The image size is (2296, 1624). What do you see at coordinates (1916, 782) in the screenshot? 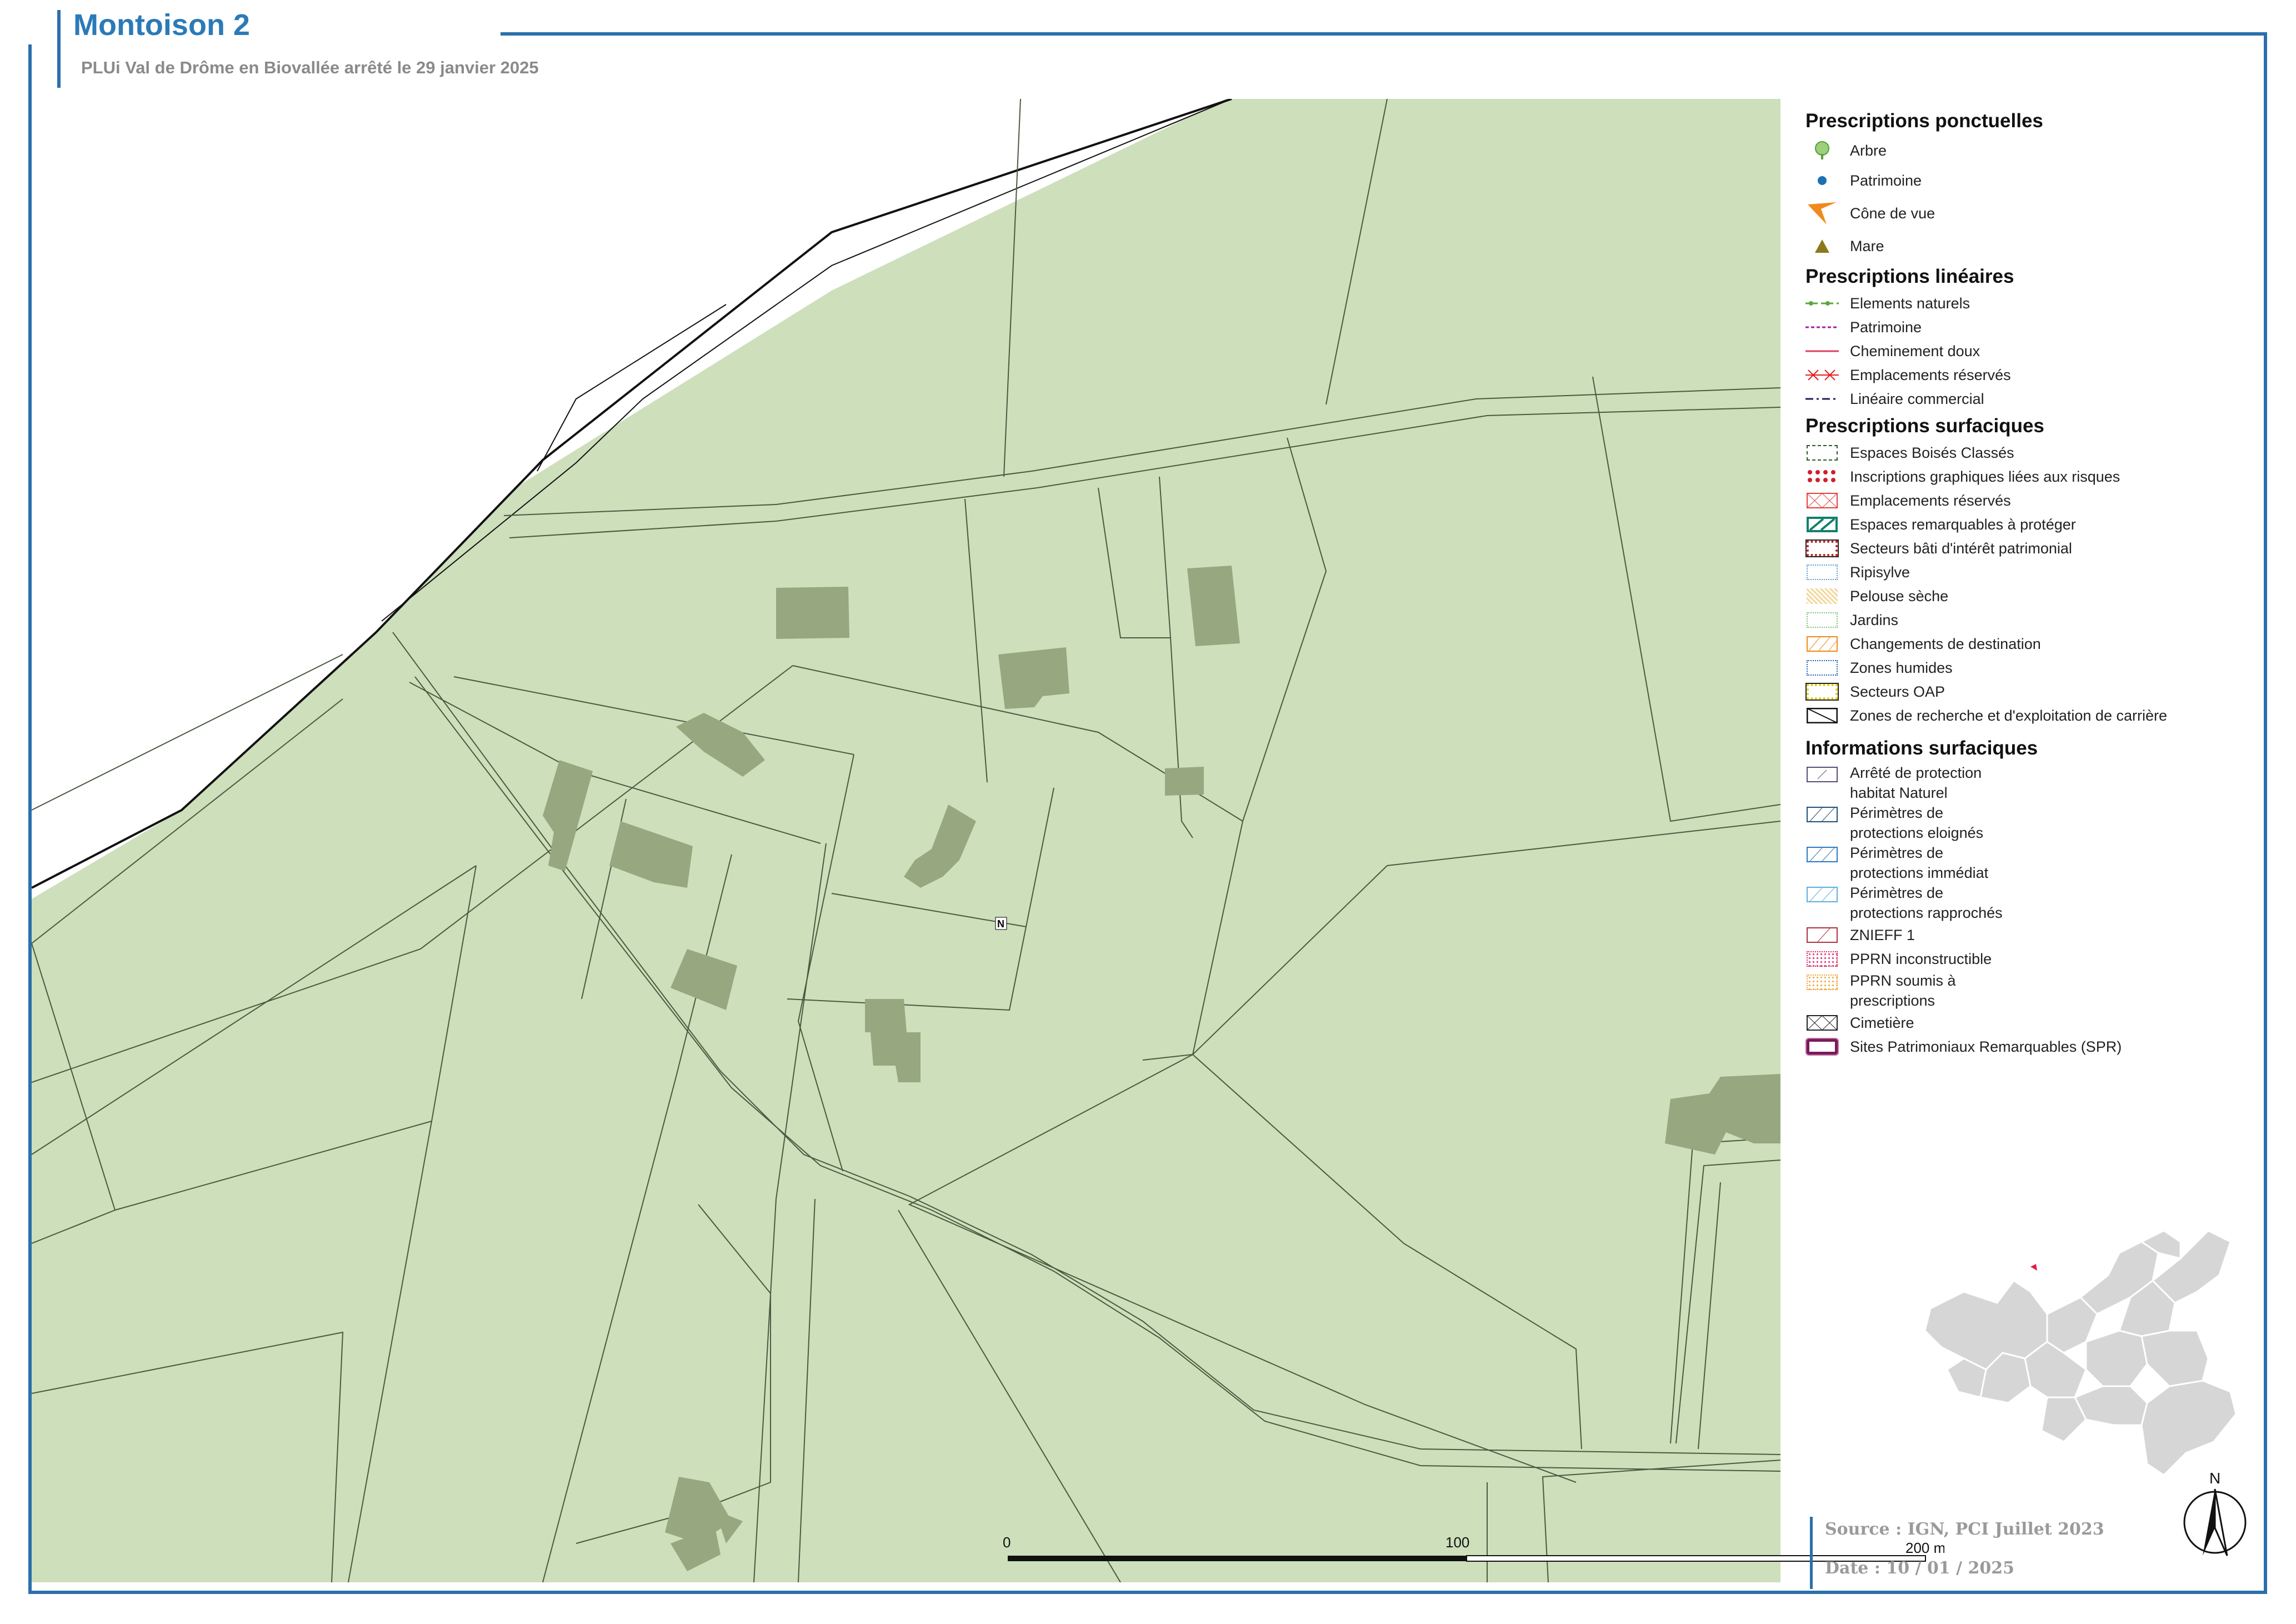
I see `legend-label: Arrêté de protection habitat Naturel` at bounding box center [1916, 782].